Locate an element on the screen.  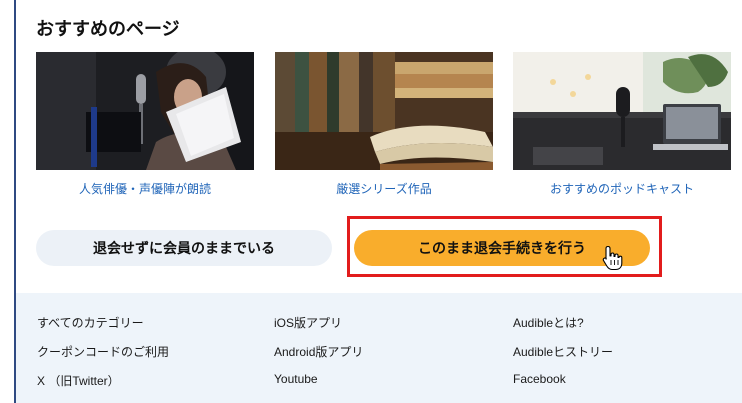
books-image is located at coordinates (384, 111).